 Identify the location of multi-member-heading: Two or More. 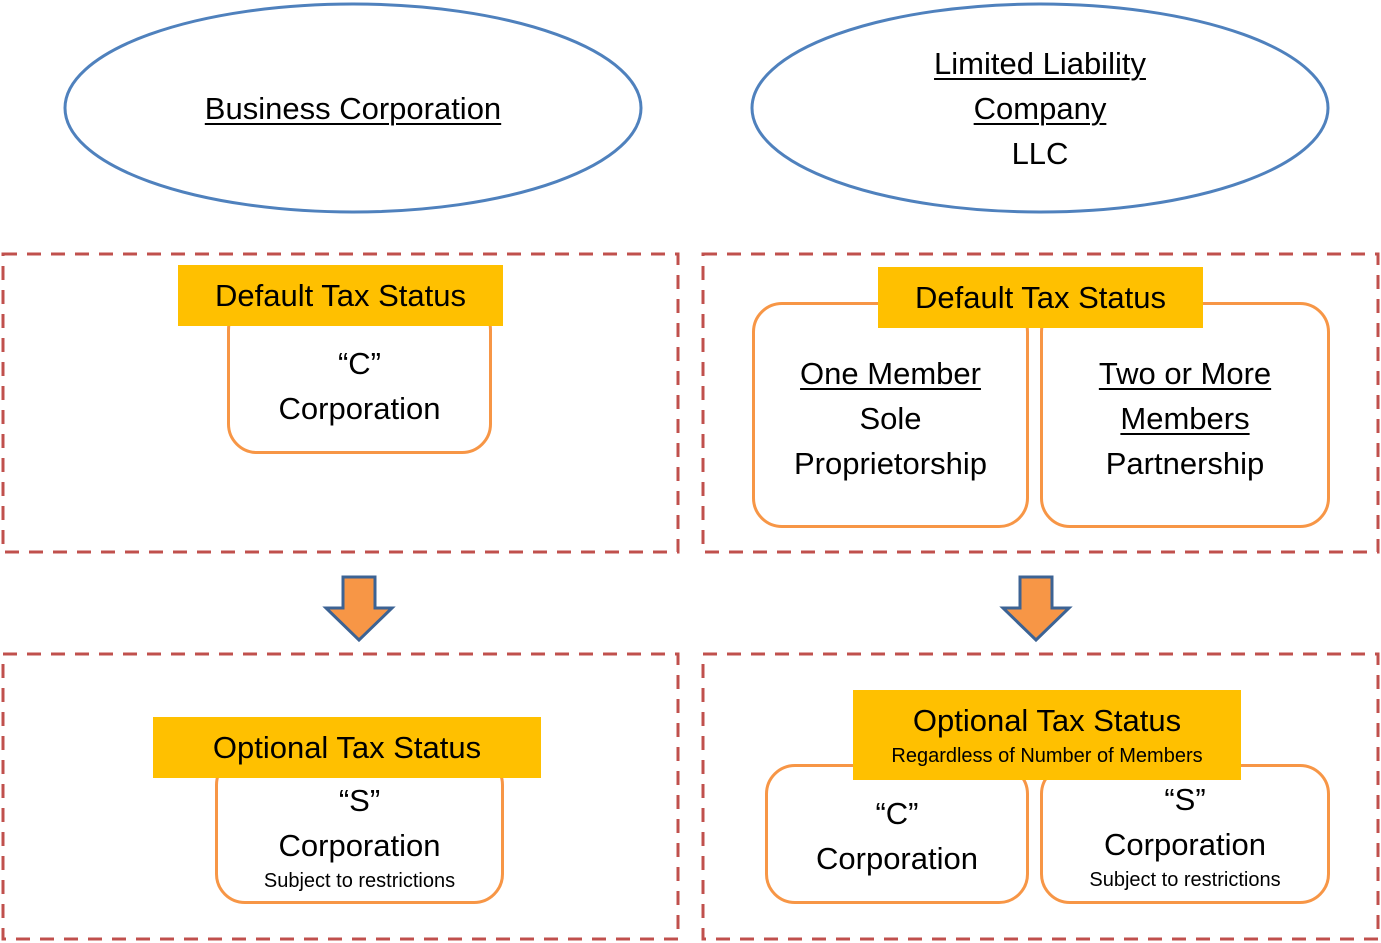
(1185, 373).